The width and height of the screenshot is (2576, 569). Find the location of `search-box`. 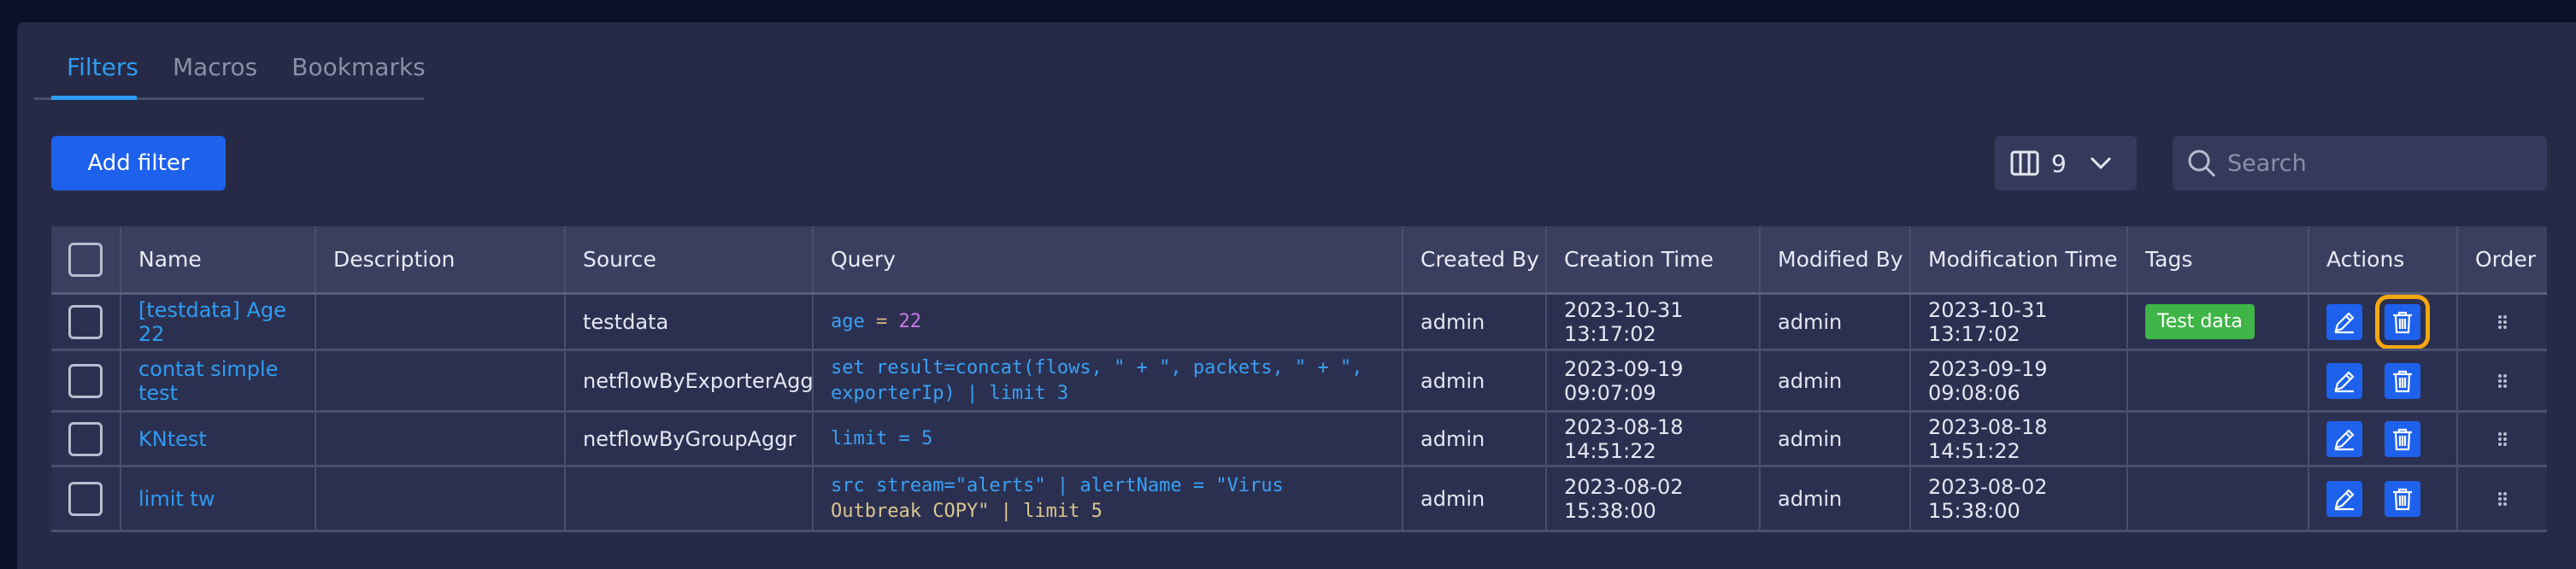

search-box is located at coordinates (2360, 163).